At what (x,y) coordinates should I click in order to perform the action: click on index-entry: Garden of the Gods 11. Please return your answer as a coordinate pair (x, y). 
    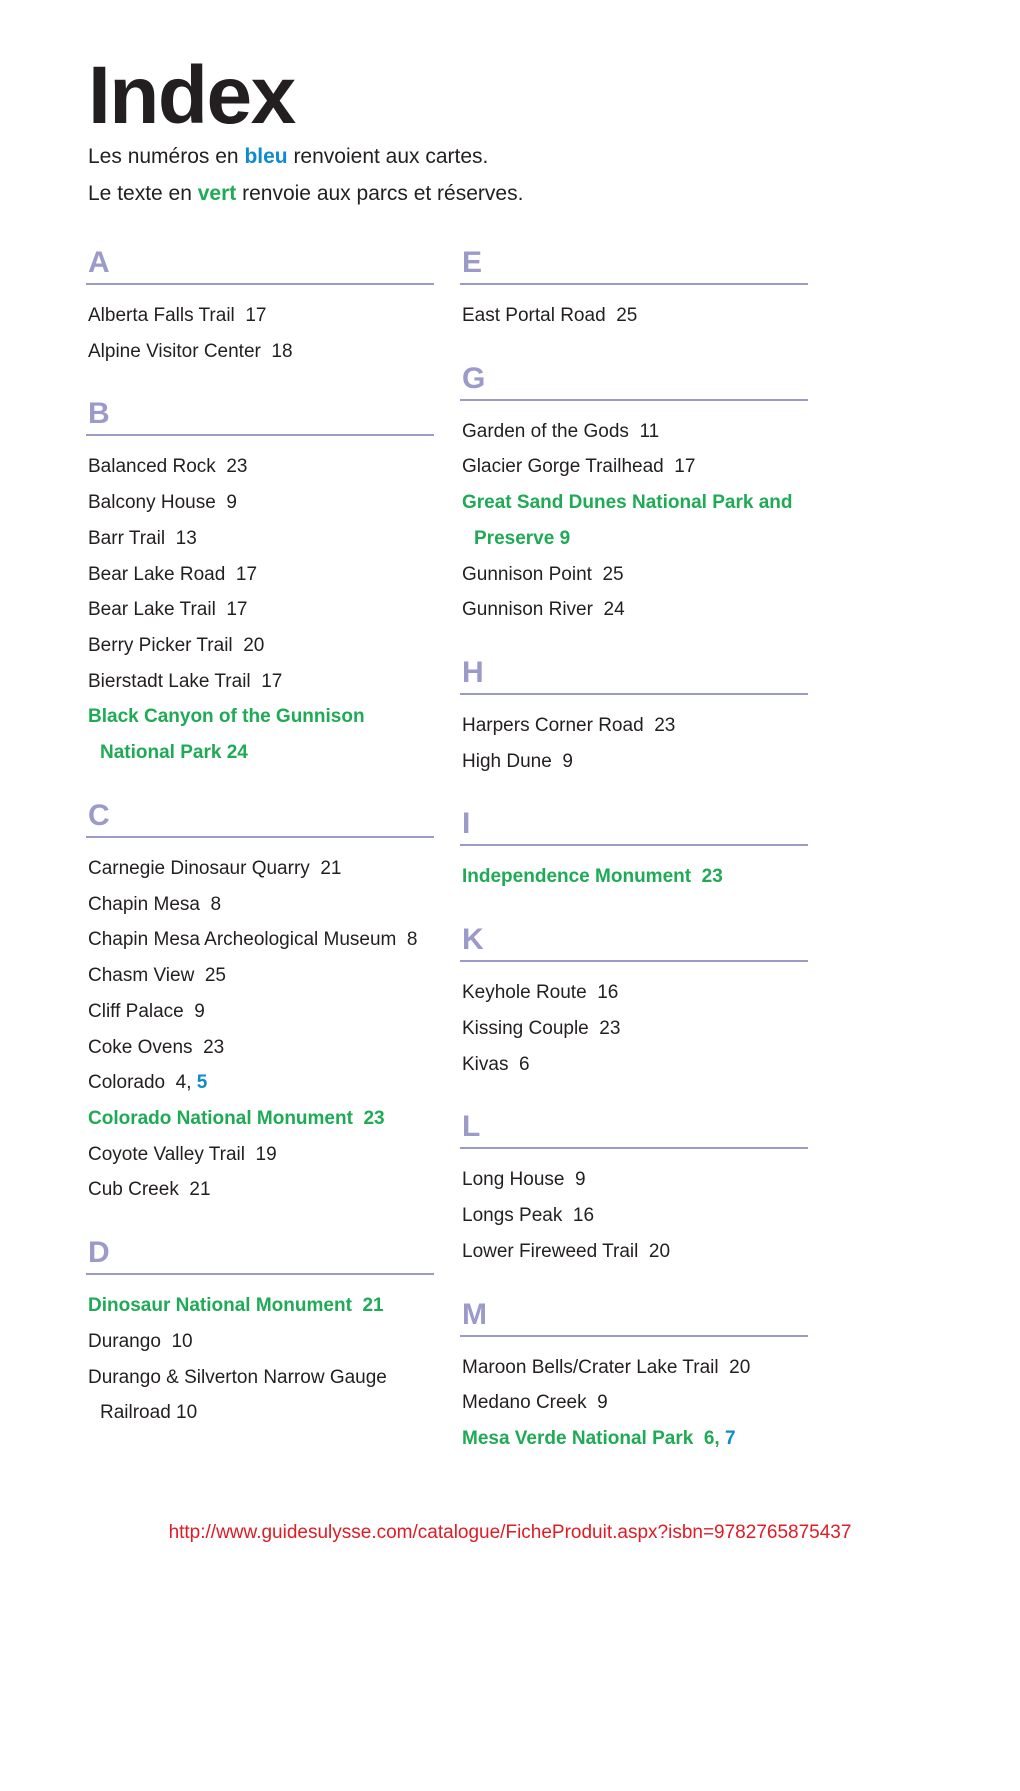
    Looking at the image, I should click on (634, 432).